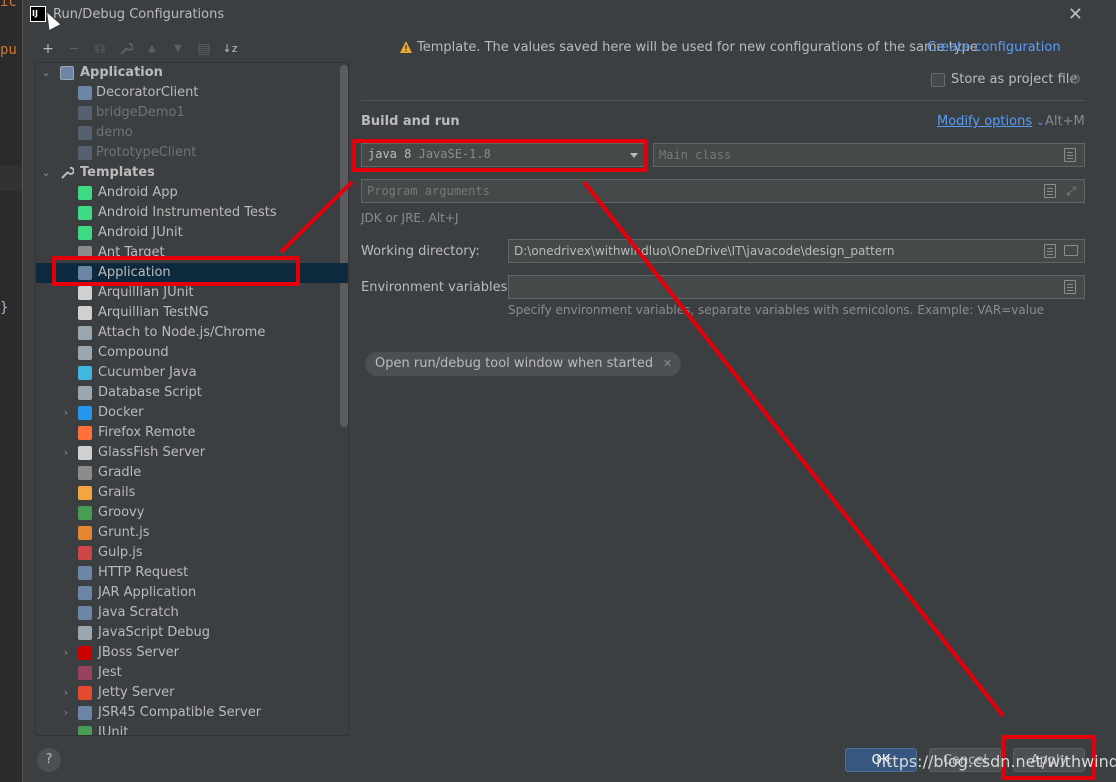 The height and width of the screenshot is (782, 1116). I want to click on watermark: https://blog.csdn.net/withwindluo, so click(996, 761).